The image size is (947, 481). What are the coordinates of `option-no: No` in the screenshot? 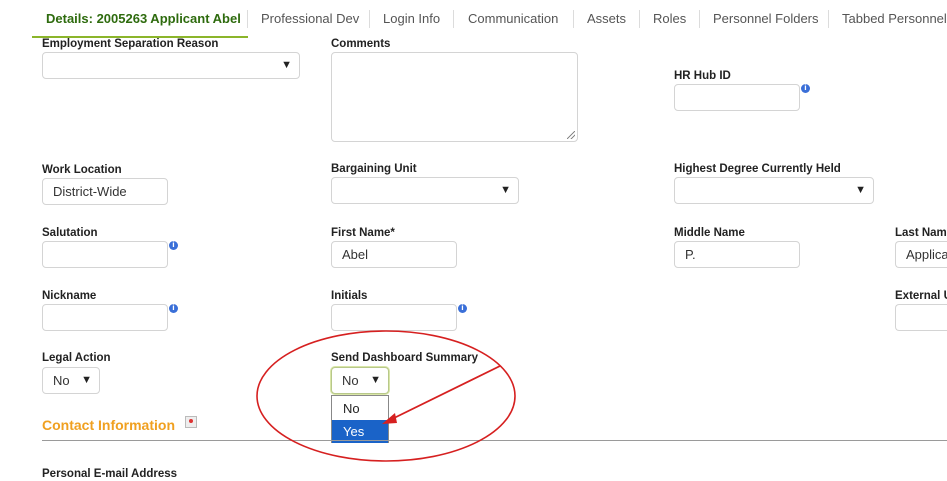 It's located at (360, 408).